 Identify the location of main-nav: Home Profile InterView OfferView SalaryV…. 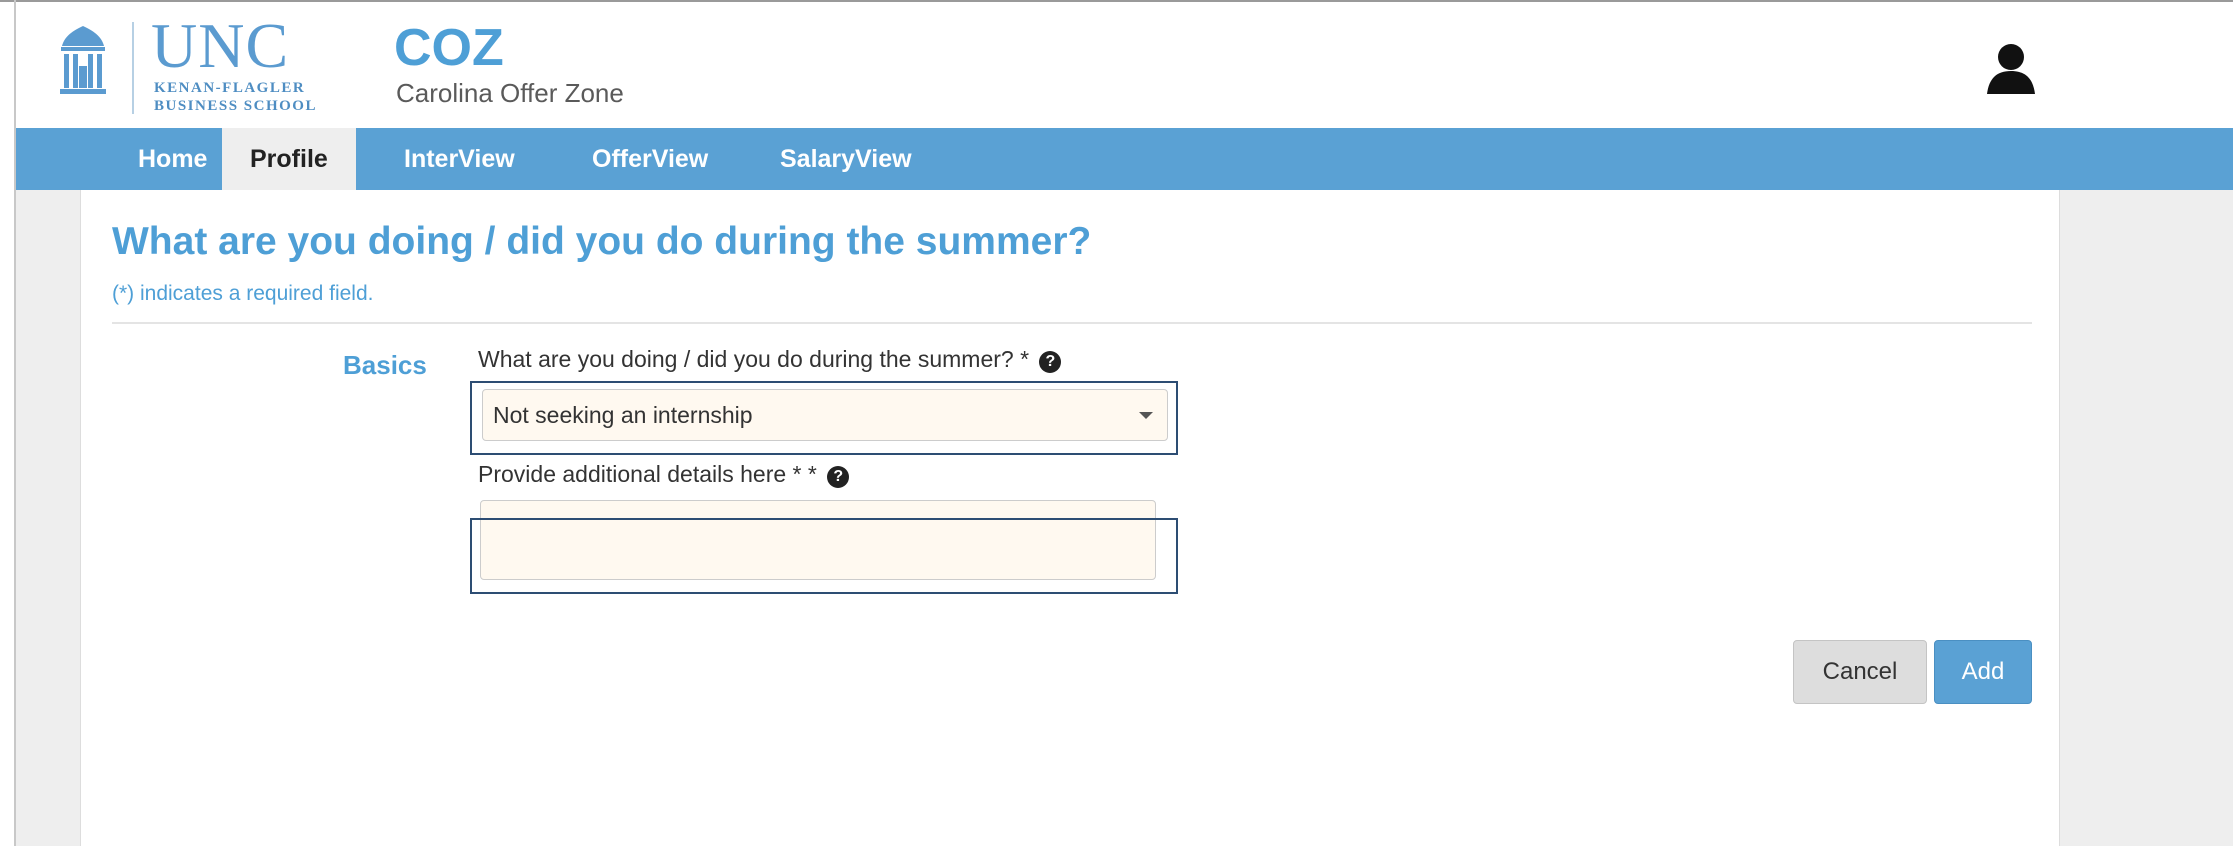
(1124, 159).